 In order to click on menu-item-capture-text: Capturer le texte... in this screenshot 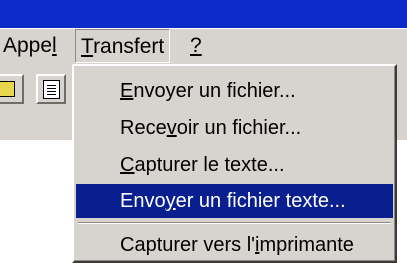, I will do `click(234, 165)`.